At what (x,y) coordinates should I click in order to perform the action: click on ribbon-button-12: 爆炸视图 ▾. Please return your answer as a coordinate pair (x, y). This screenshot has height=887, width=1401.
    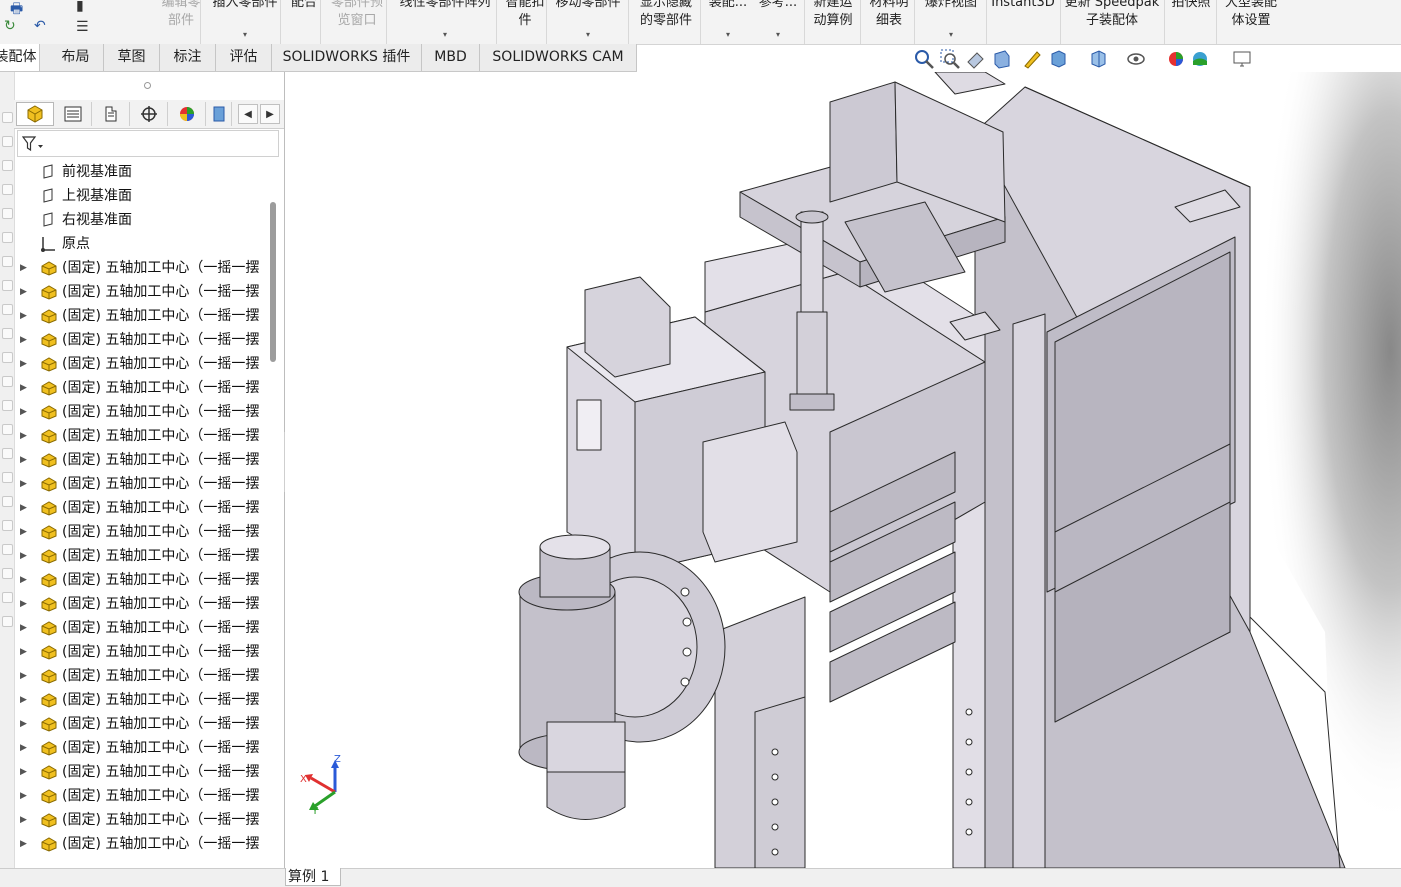
    Looking at the image, I should click on (951, 20).